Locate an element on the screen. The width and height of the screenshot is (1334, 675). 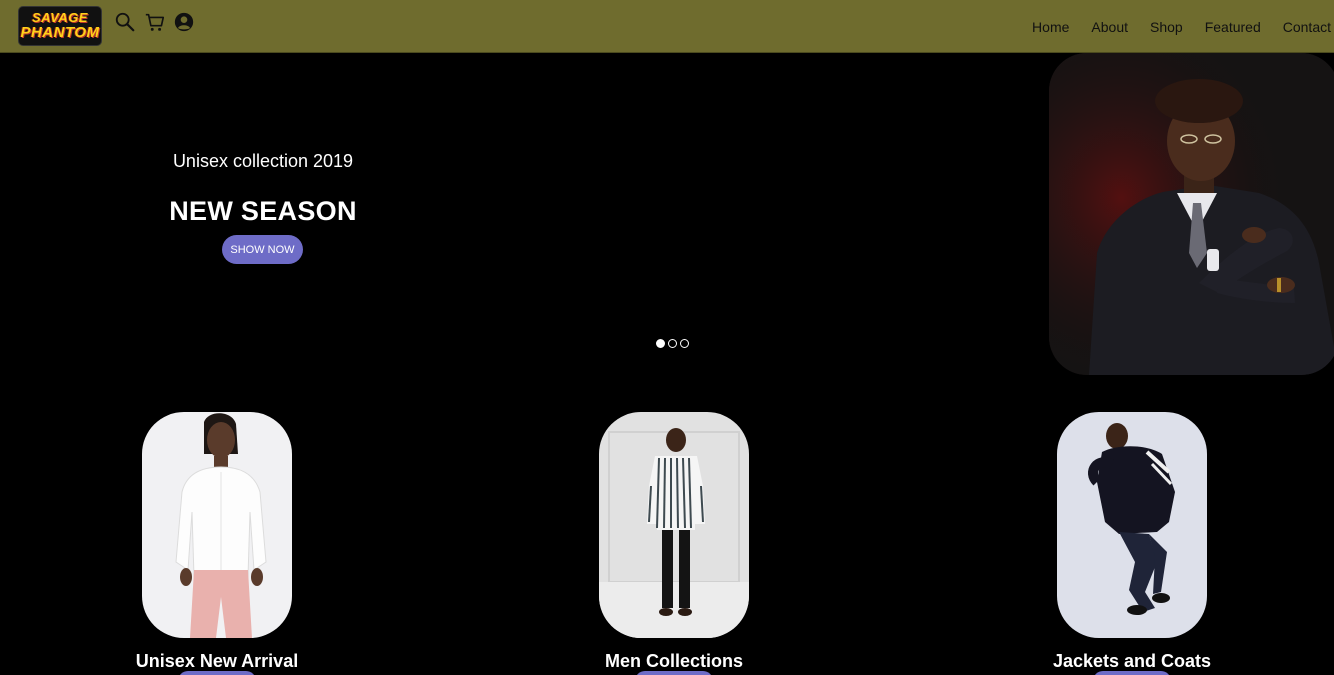
main-nav: Home About Shop Featured Contact is located at coordinates (1183, 26).